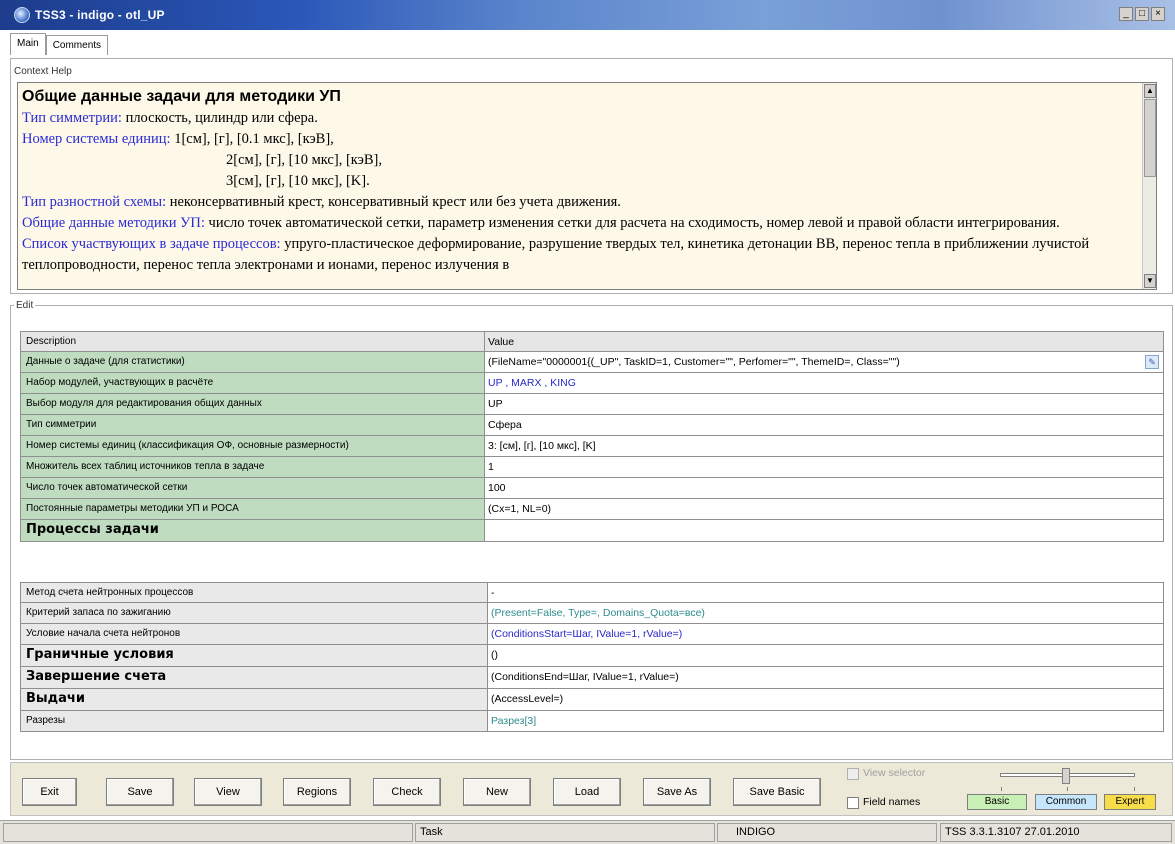 This screenshot has width=1175, height=844. I want to click on row-value: (ConditionsEnd=Шаг, IValue=1, rValue=), so click(826, 677).